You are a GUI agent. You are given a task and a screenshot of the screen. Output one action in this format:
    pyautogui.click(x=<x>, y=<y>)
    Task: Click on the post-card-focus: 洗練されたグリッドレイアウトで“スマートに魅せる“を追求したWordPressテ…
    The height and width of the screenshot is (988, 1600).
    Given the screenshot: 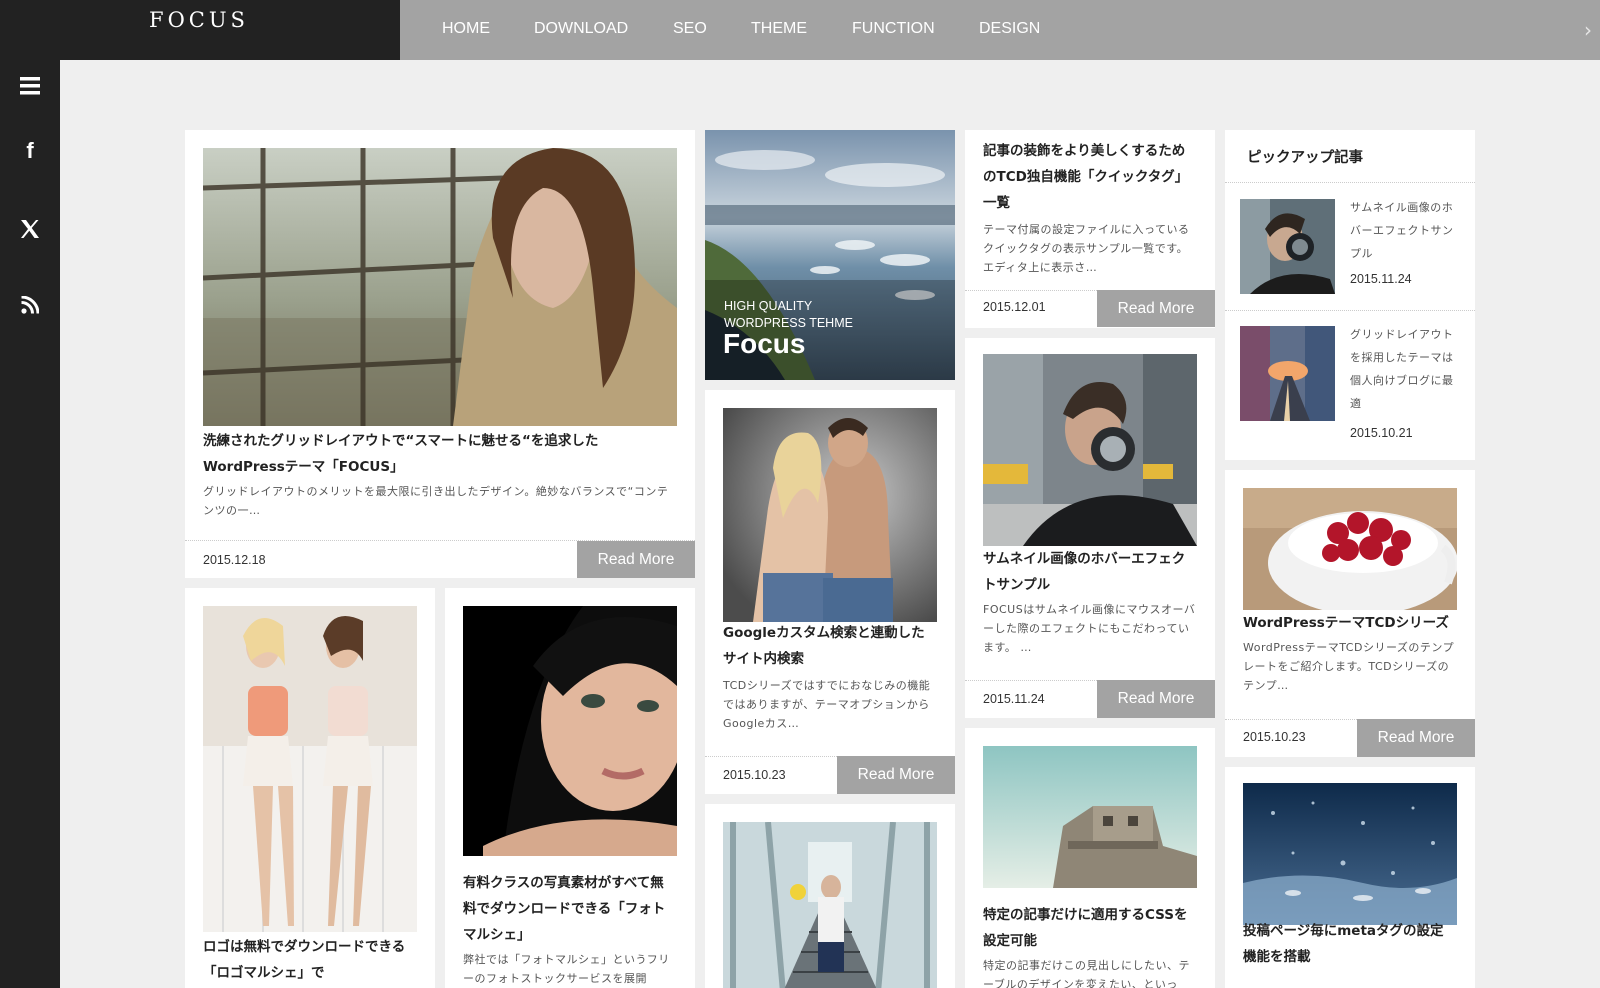 What is the action you would take?
    pyautogui.click(x=440, y=354)
    